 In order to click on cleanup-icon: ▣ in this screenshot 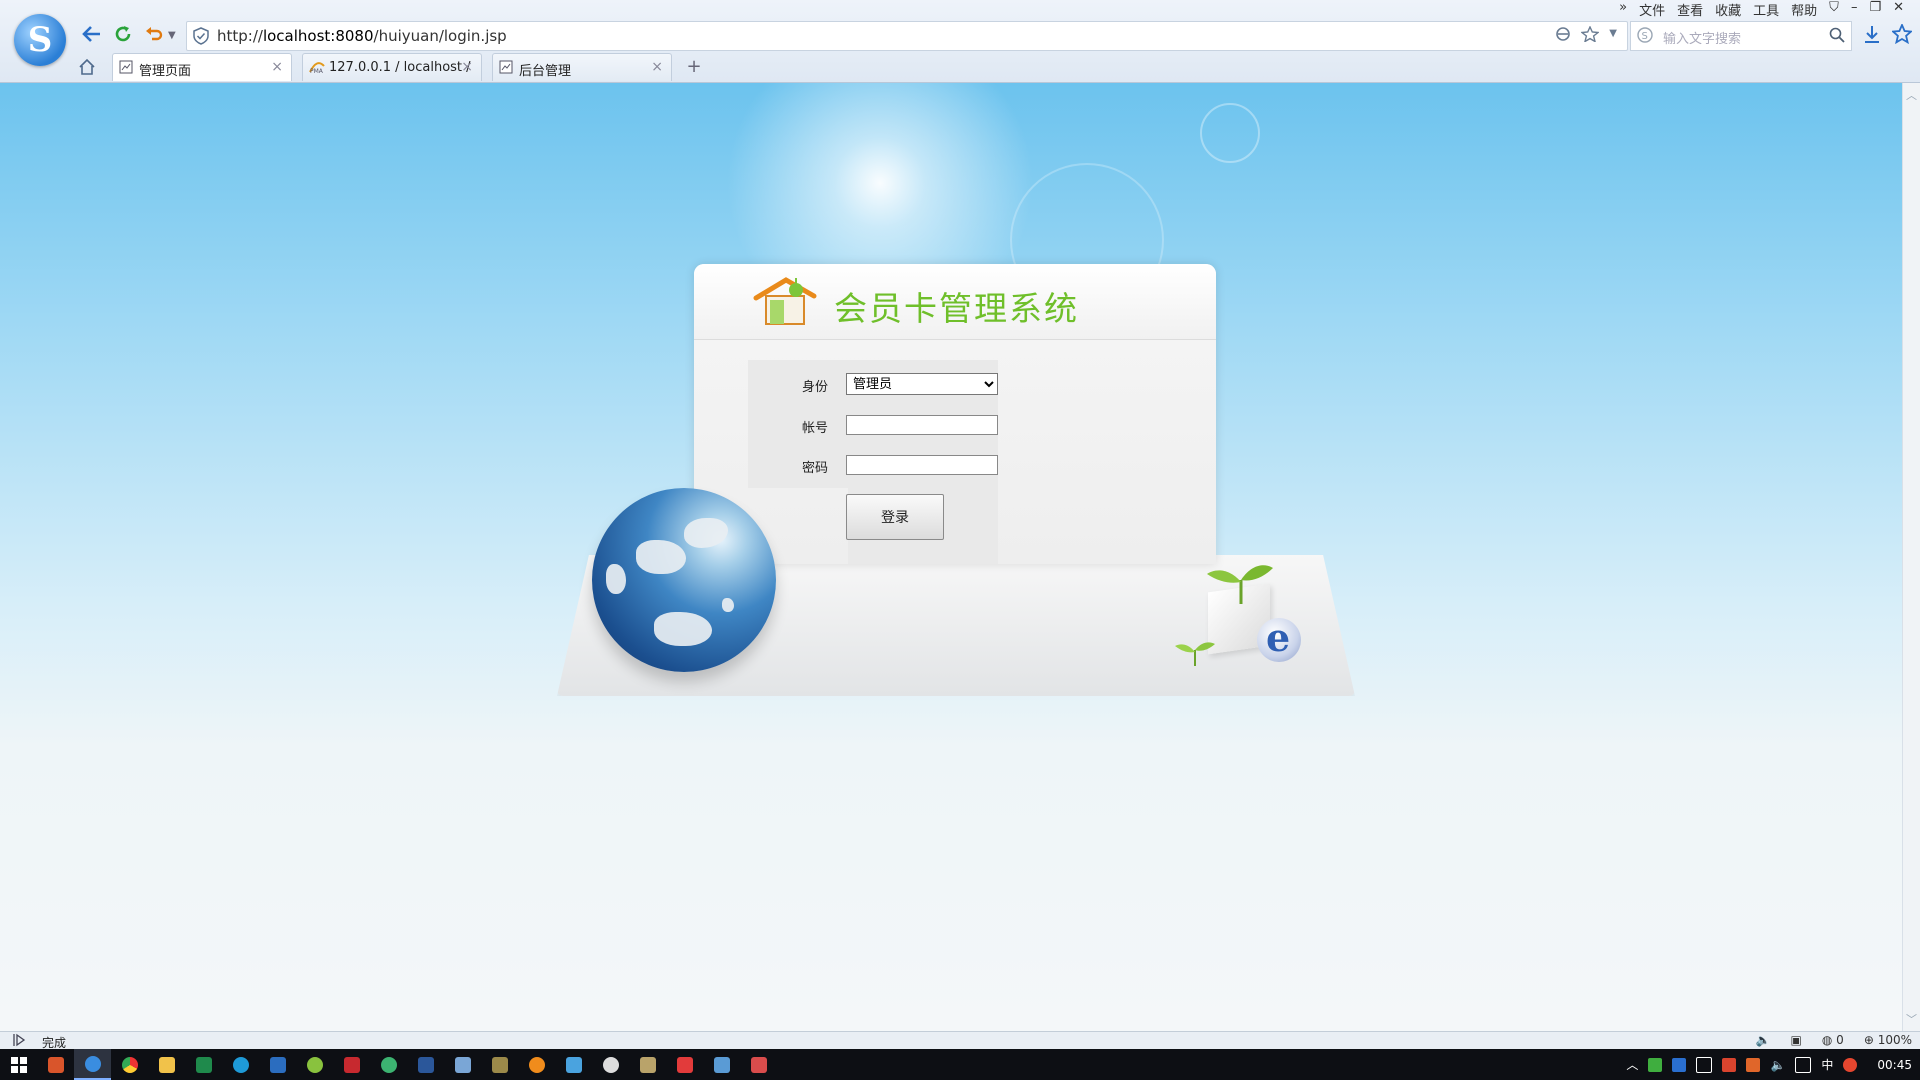, I will do `click(1796, 1040)`.